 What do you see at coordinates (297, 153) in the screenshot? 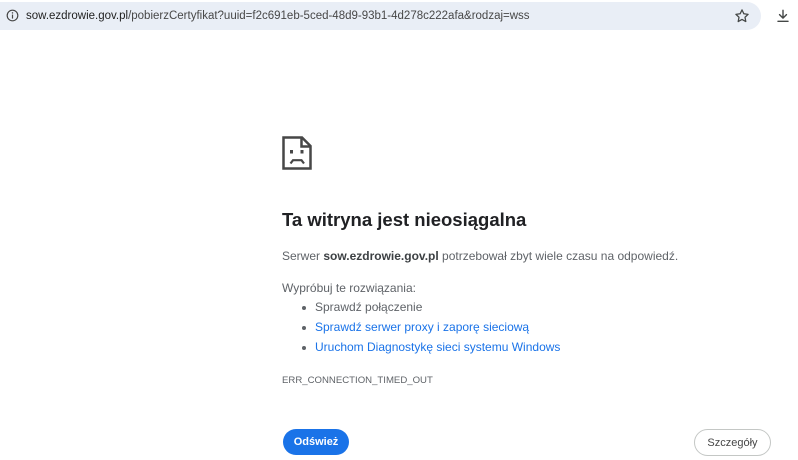
I see `sad-page-icon` at bounding box center [297, 153].